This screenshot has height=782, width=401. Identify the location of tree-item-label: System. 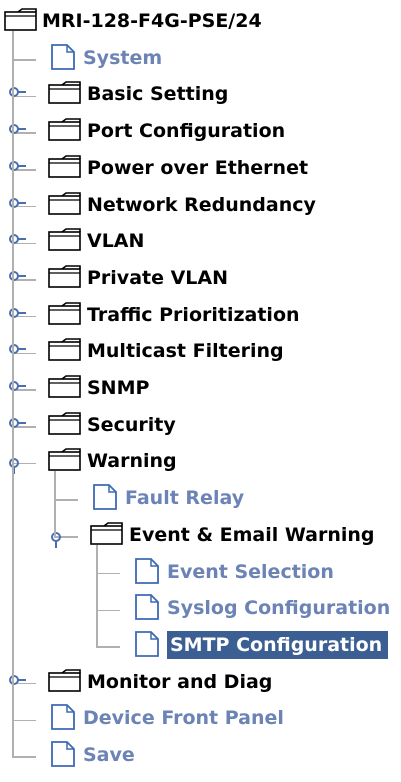
(123, 57).